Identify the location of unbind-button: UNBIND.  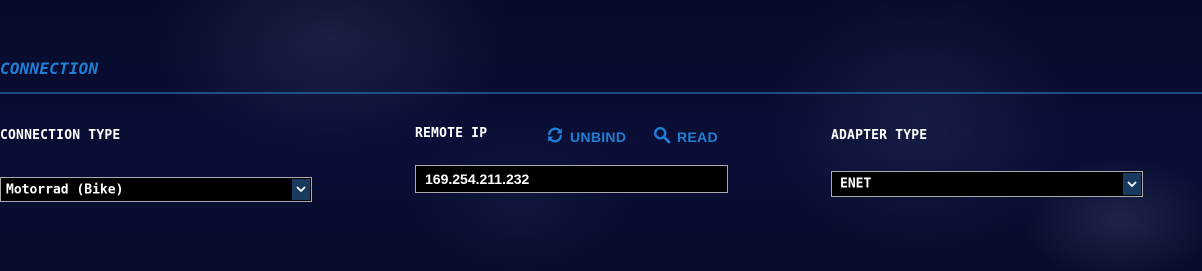
(586, 137).